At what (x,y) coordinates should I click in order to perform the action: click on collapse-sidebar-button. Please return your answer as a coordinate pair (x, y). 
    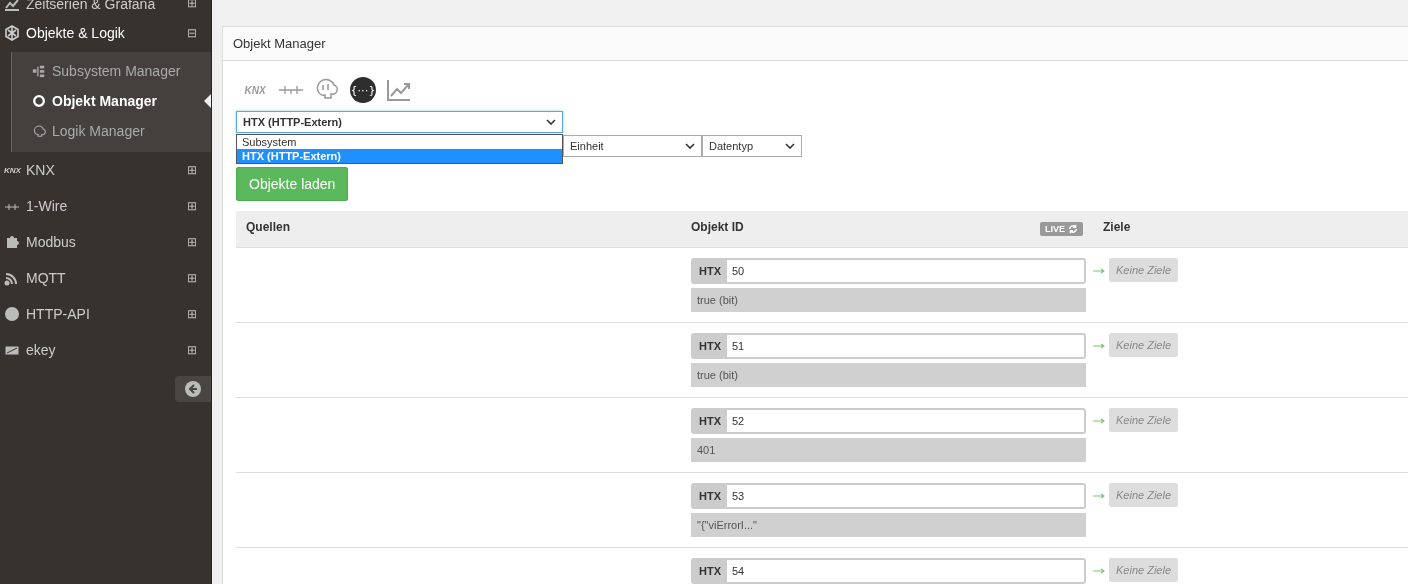
    Looking at the image, I should click on (193, 389).